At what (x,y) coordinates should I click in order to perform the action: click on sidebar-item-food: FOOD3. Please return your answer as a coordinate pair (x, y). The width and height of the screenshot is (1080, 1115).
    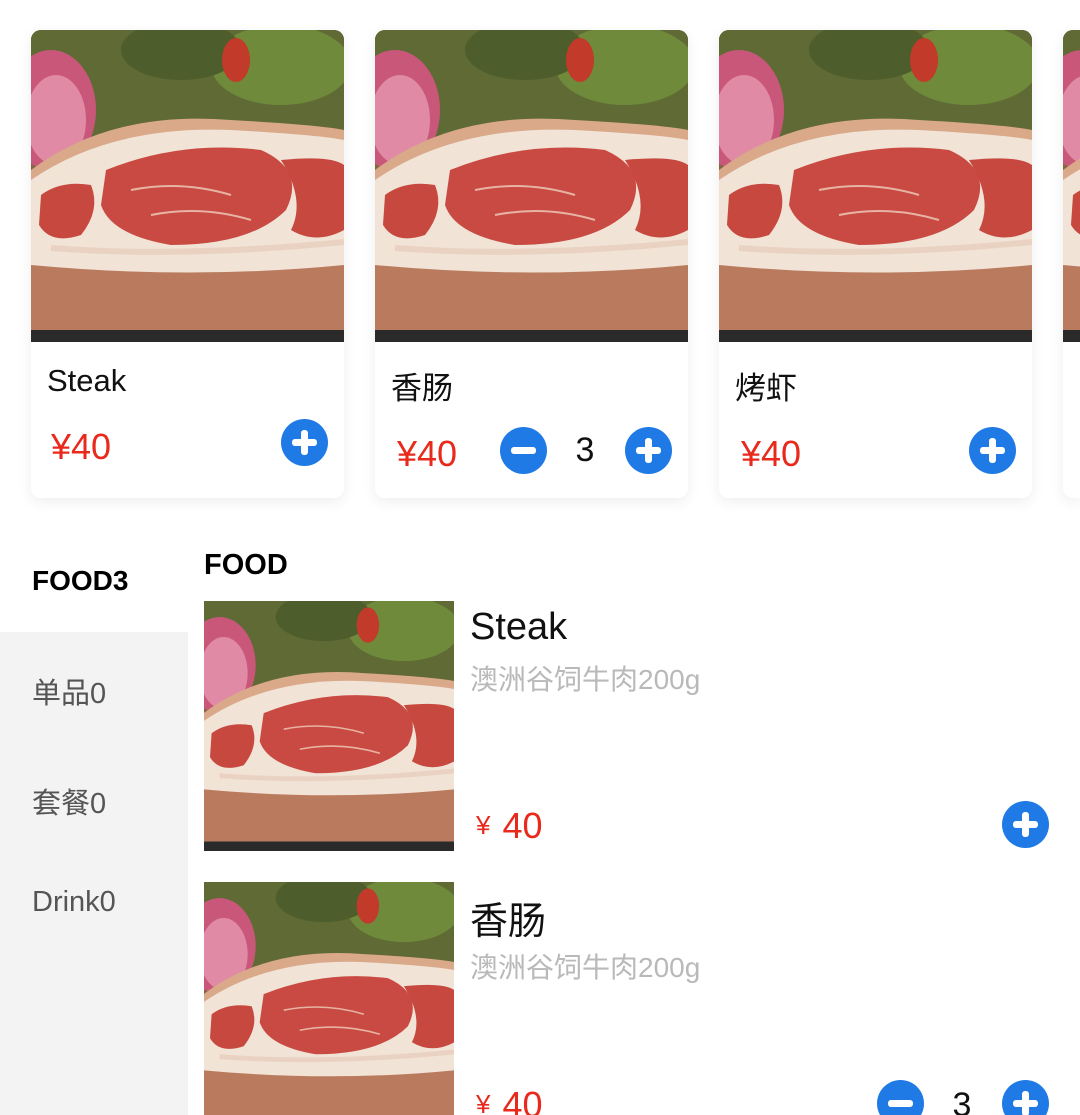
    Looking at the image, I should click on (94, 581).